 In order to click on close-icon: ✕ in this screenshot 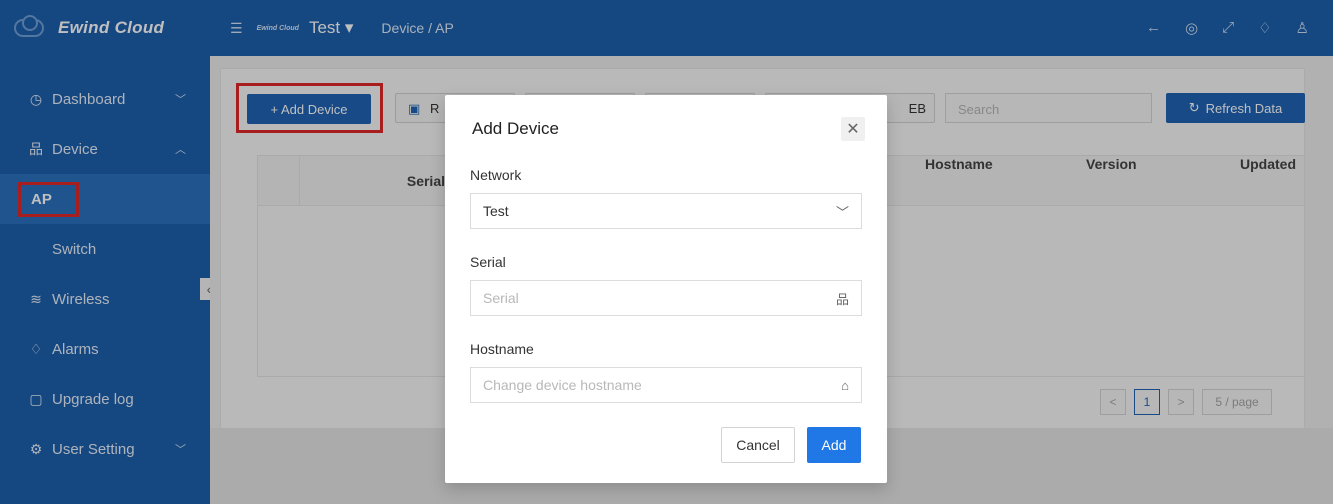, I will do `click(853, 129)`.